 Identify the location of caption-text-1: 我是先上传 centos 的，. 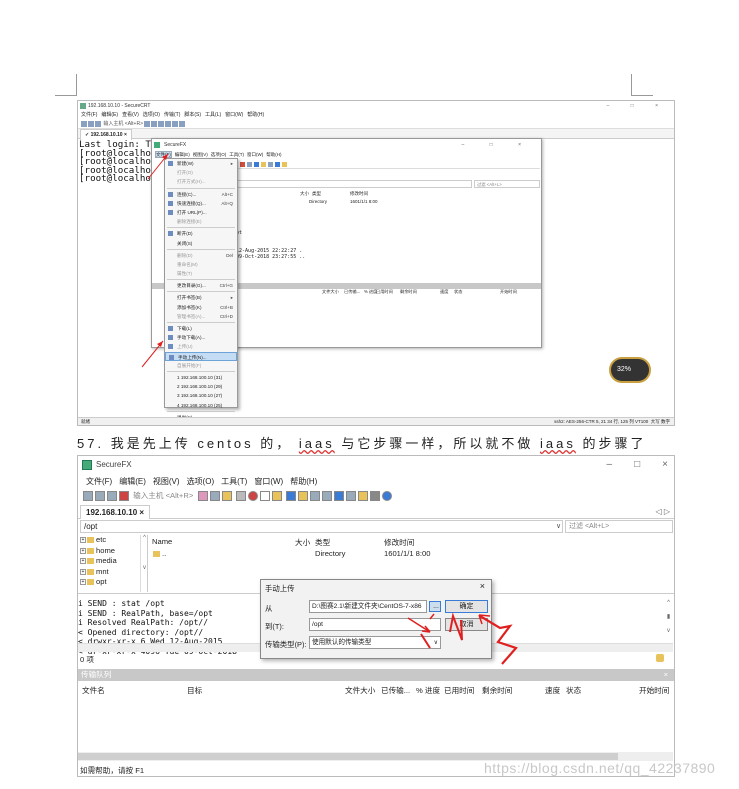
(201, 443).